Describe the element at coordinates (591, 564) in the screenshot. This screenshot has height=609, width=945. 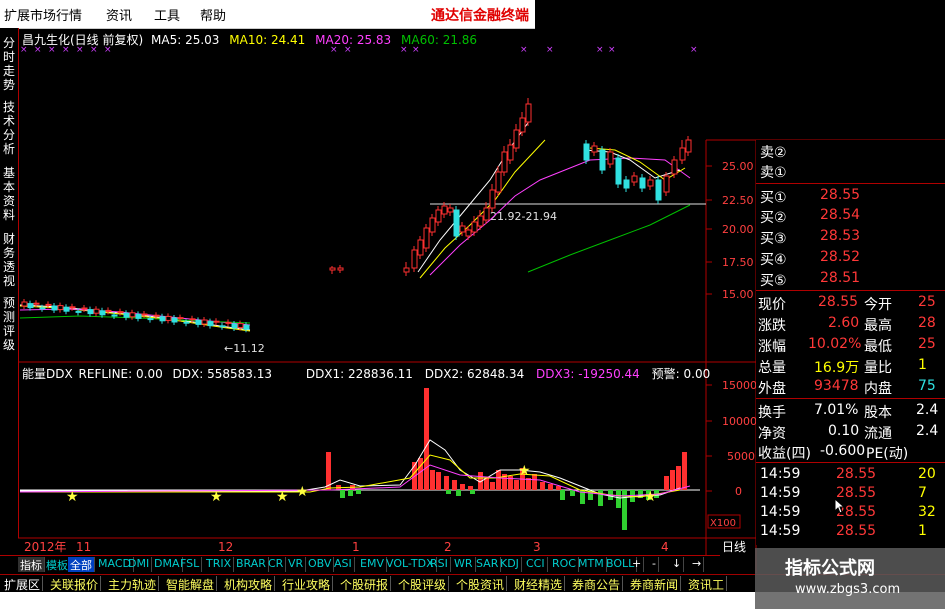
I see `indicator-tab: MTM` at that location.